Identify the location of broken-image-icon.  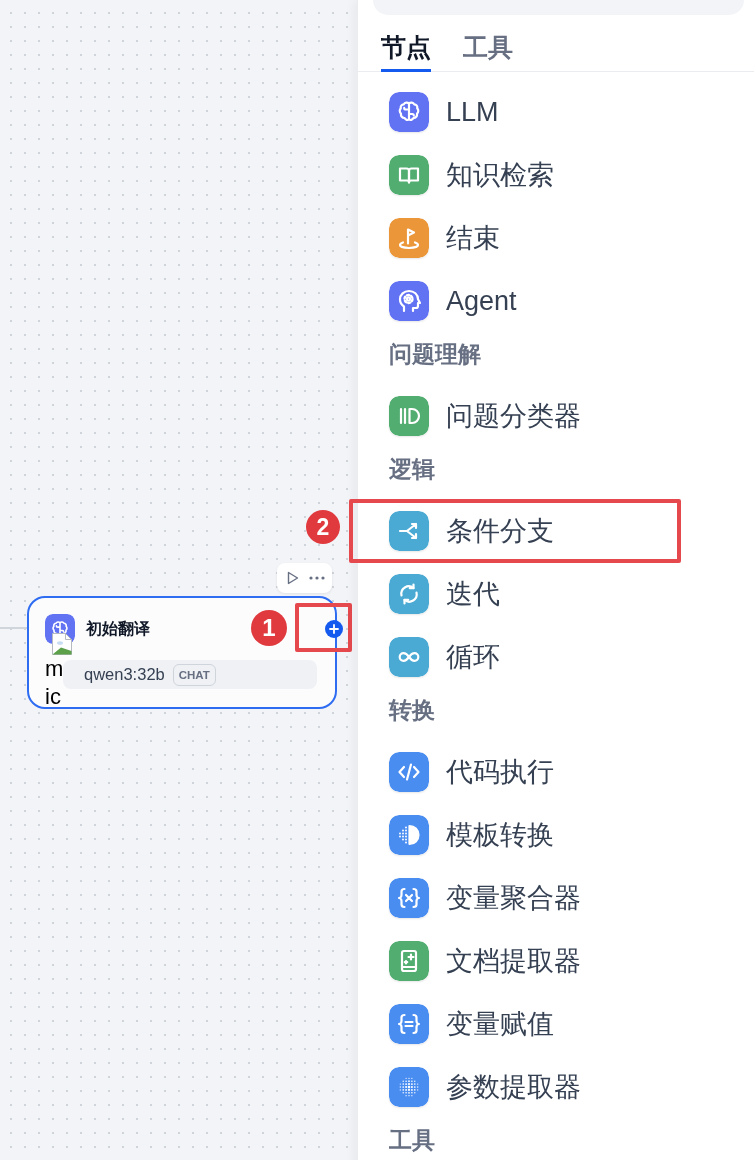
(62, 644).